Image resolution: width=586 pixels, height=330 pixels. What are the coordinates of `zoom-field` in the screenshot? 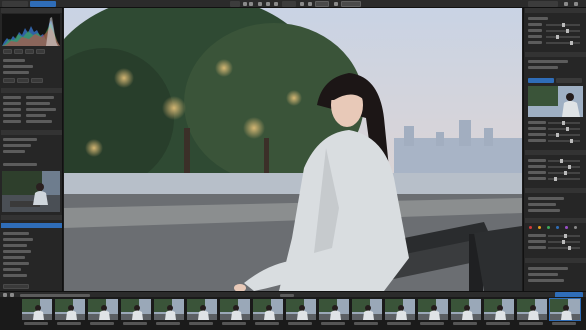 It's located at (322, 4).